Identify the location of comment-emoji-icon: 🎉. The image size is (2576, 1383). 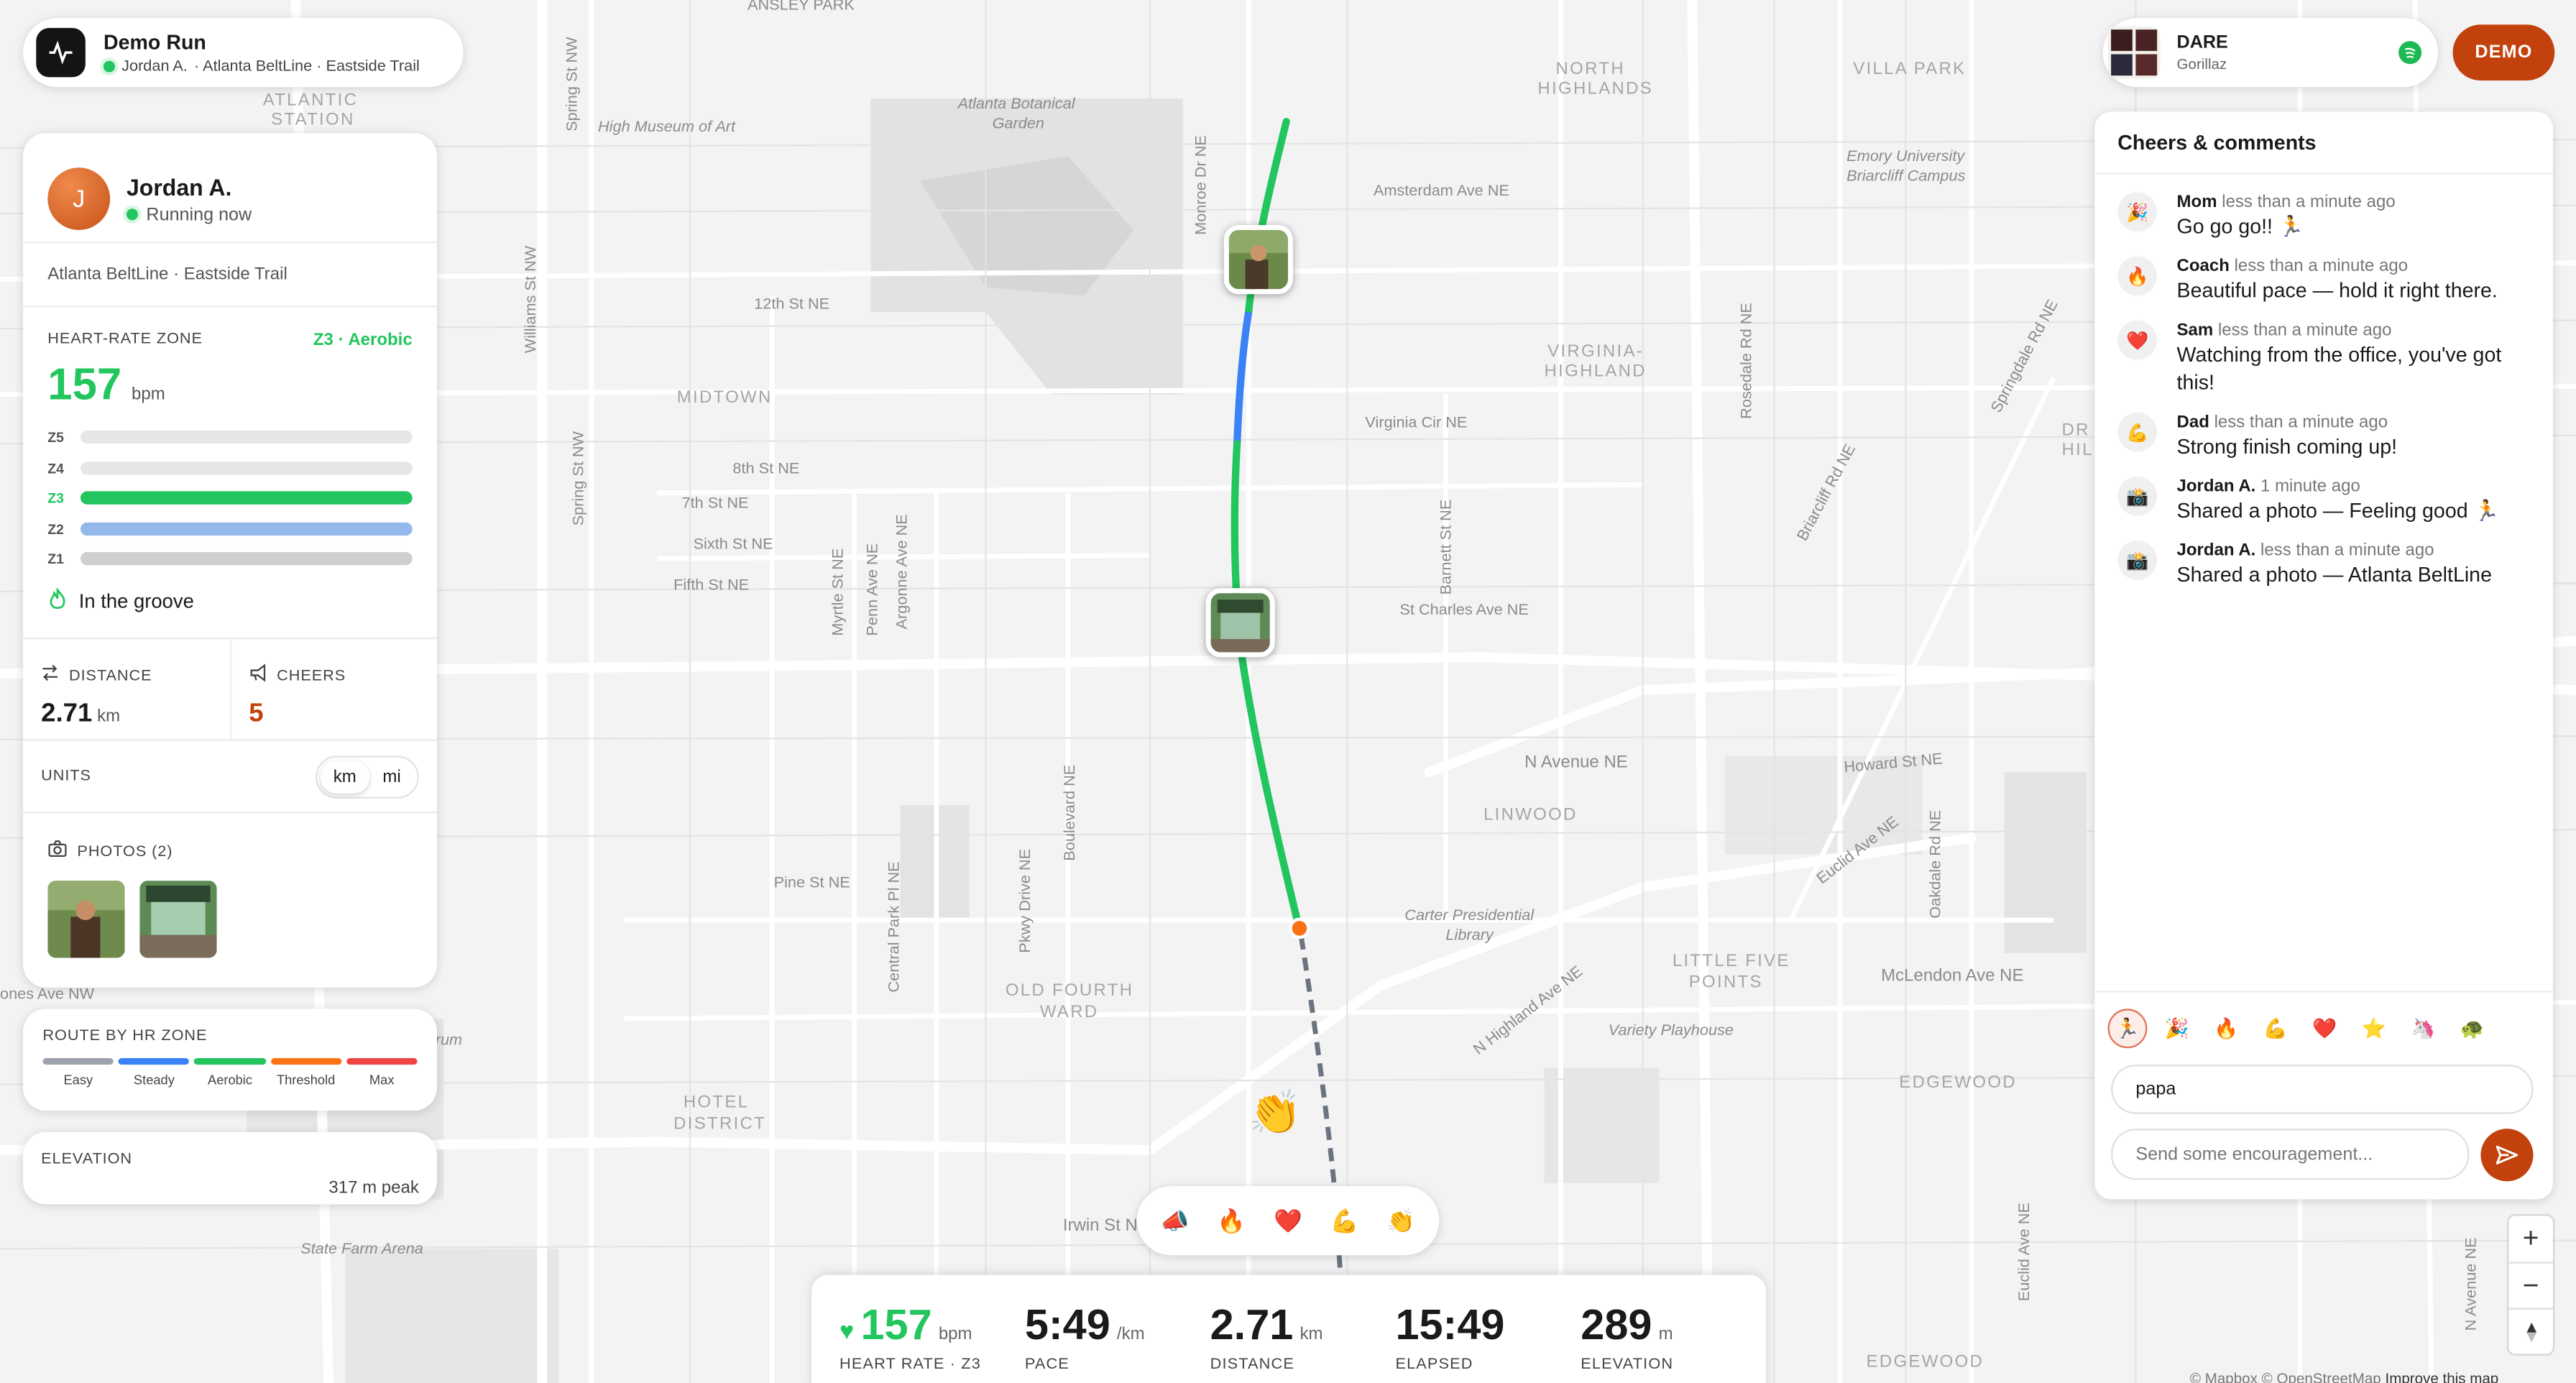
(2137, 212).